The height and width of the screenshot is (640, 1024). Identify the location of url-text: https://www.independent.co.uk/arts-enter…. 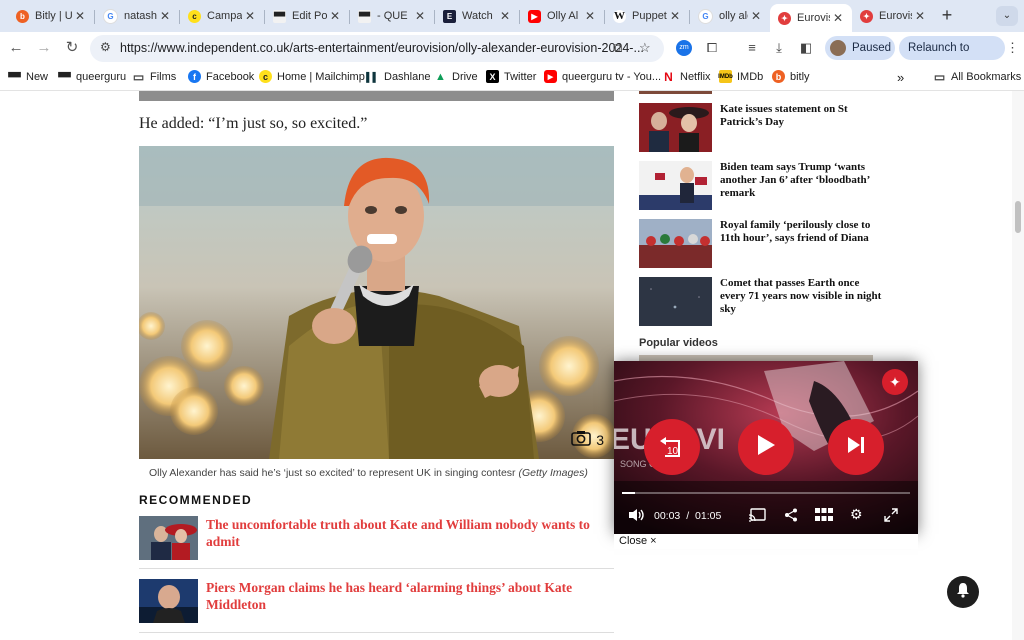
(382, 48).